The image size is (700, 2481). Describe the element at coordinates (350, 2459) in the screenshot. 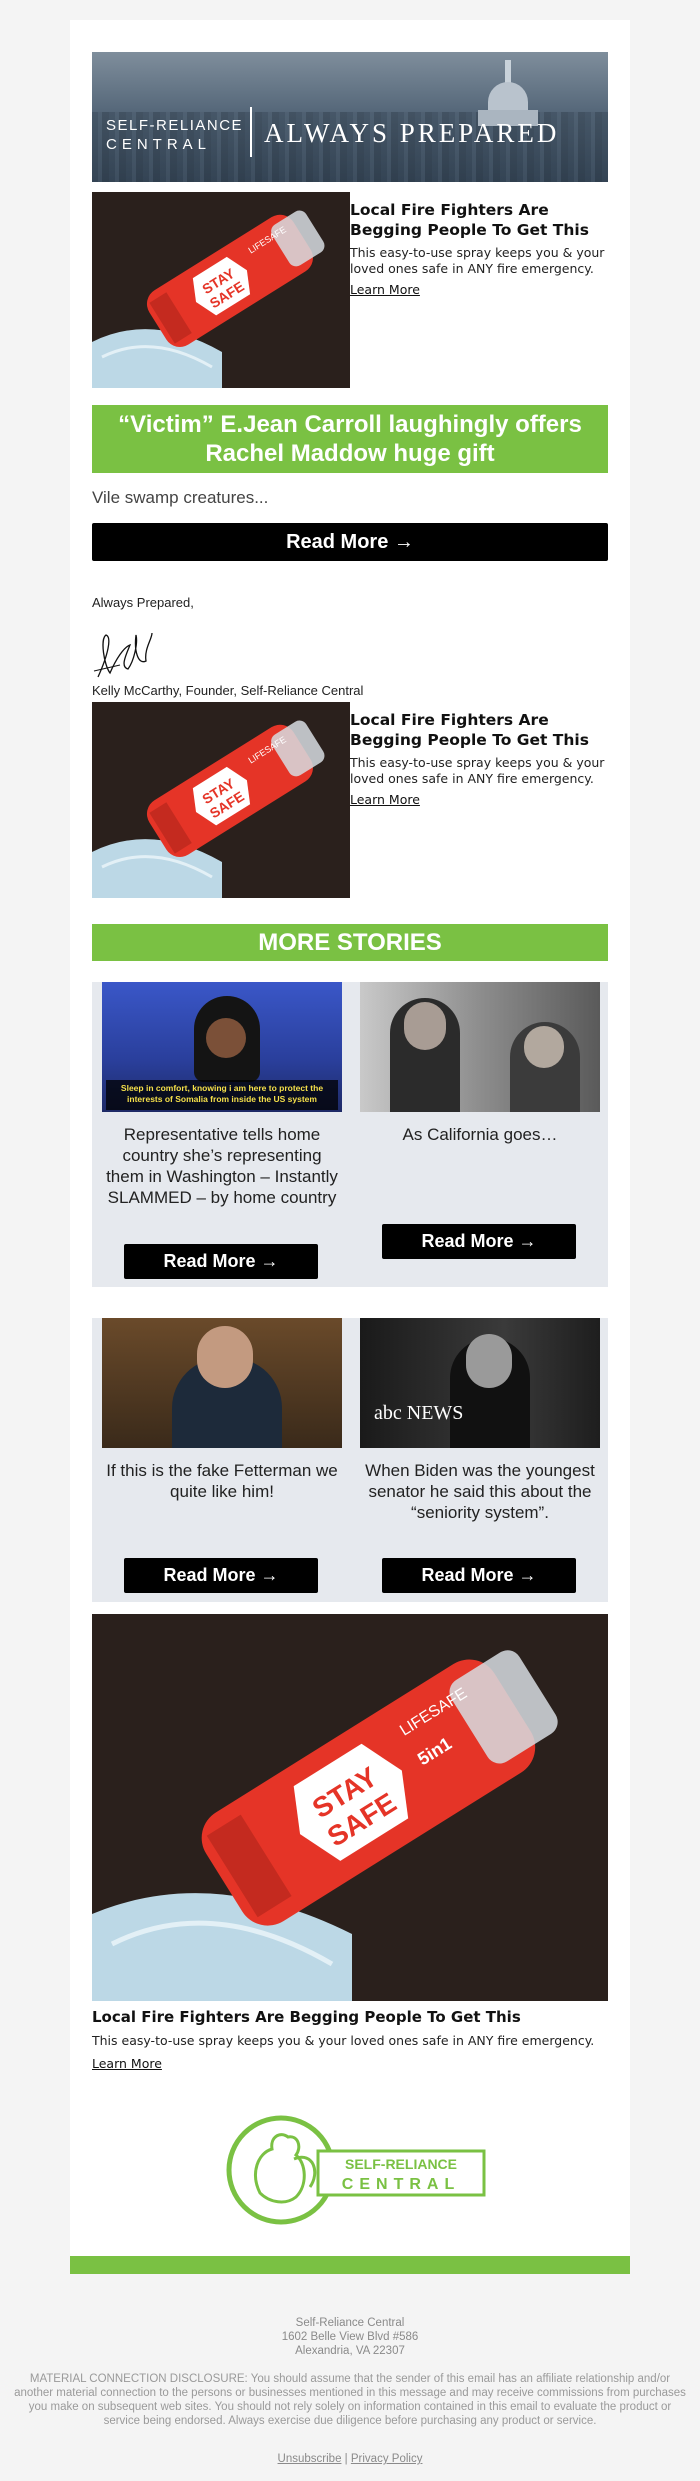

I see `footer-links: Unsubscribe | Privacy Policy` at that location.